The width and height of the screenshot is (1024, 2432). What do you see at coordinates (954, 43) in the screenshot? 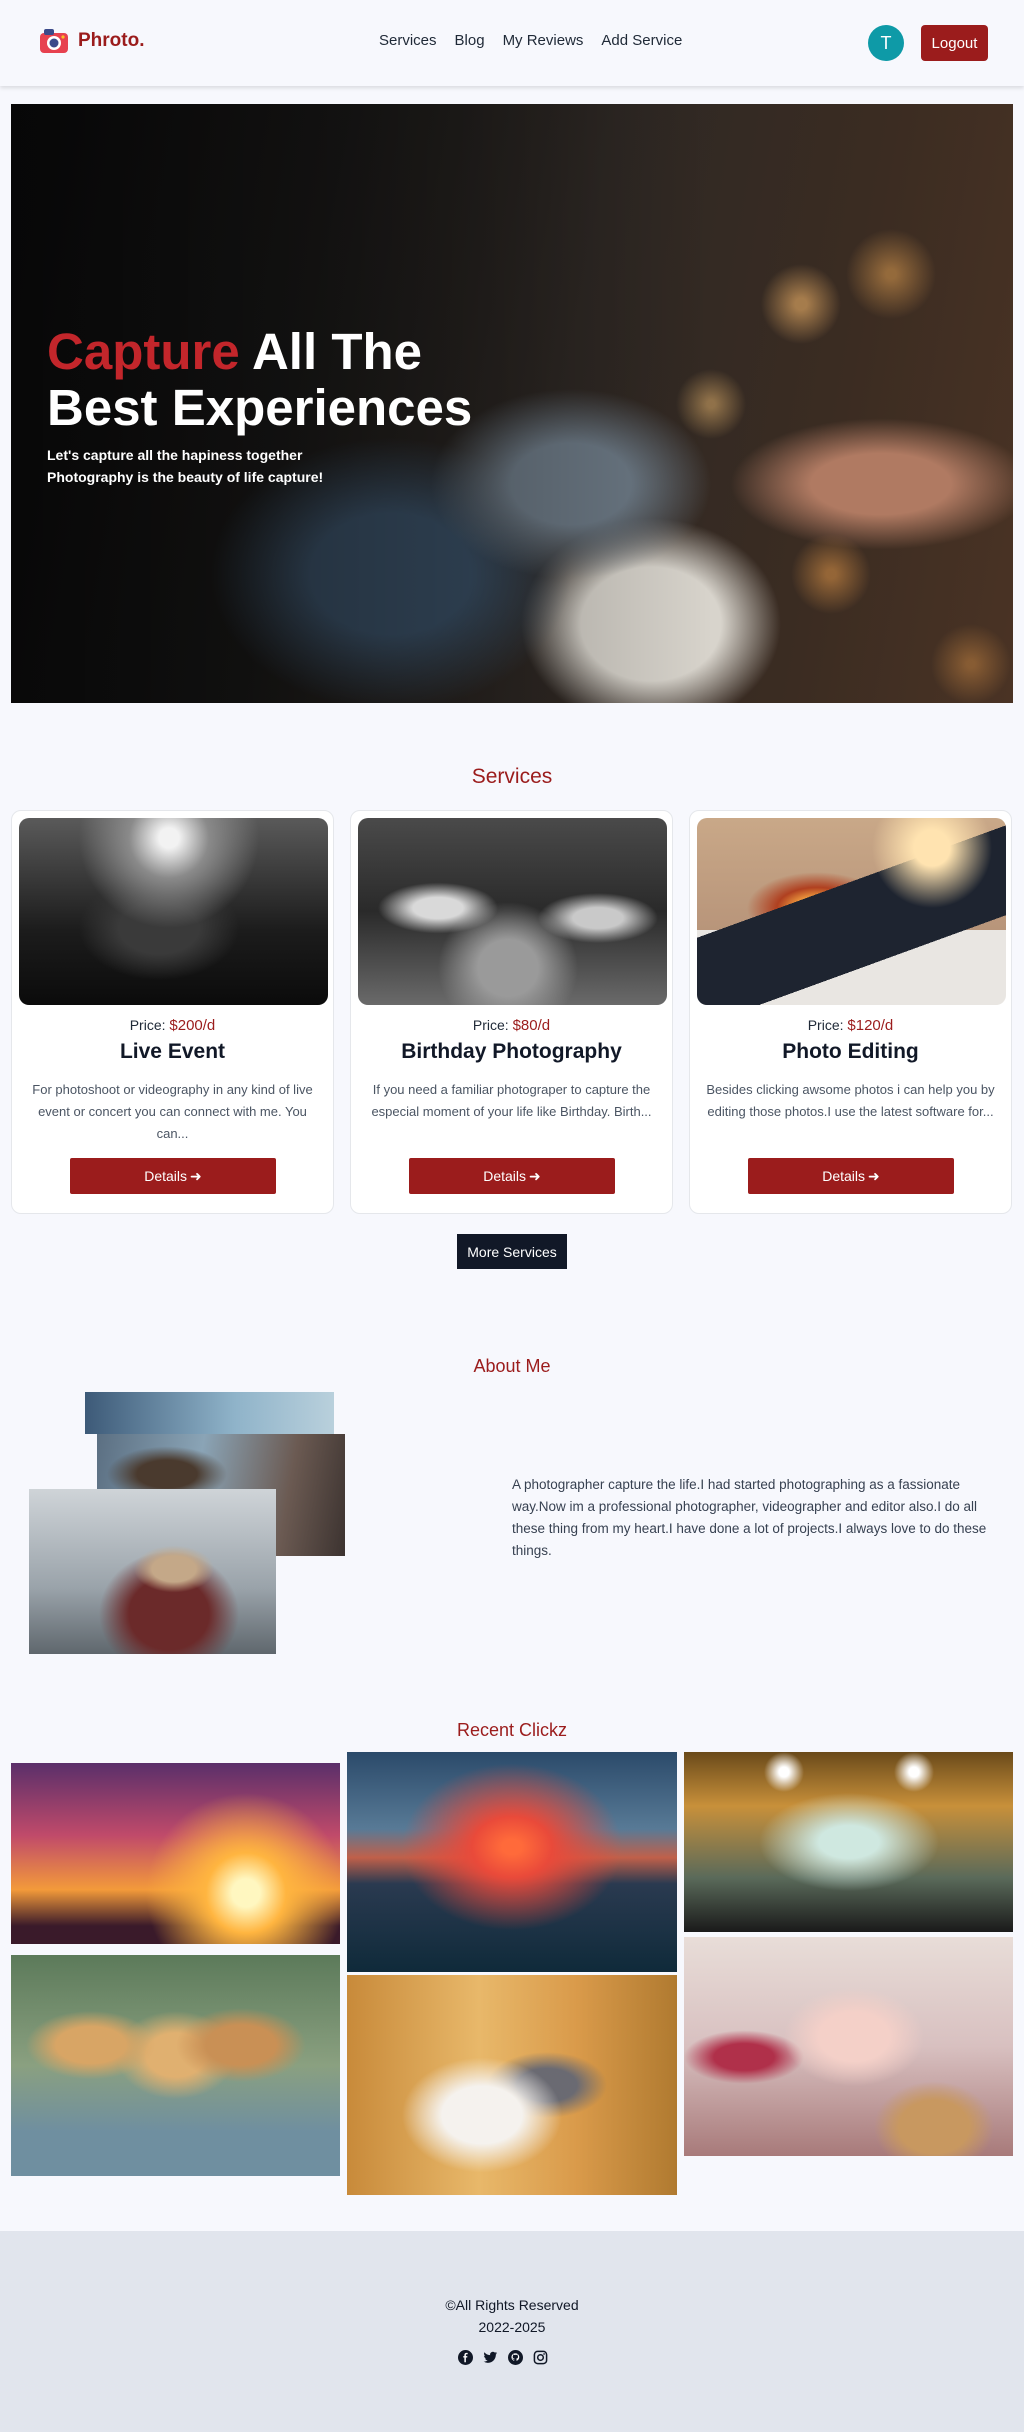
I see `logout-button: Logout` at bounding box center [954, 43].